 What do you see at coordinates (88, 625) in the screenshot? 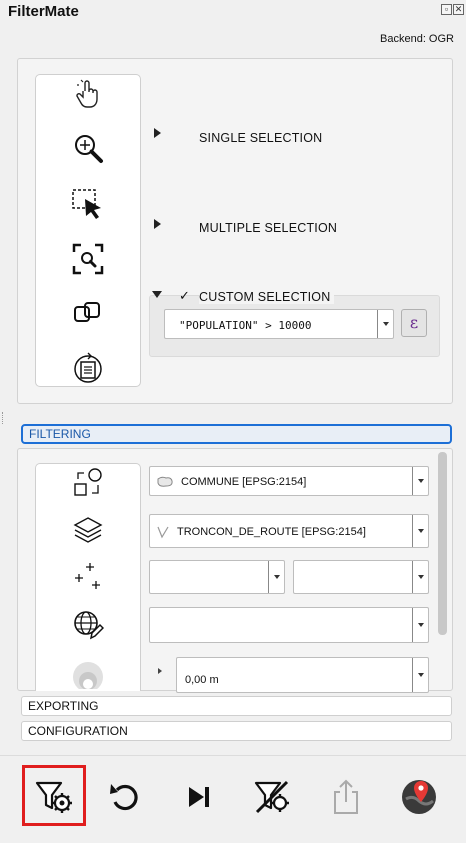
I see `globe-pencil-icon` at bounding box center [88, 625].